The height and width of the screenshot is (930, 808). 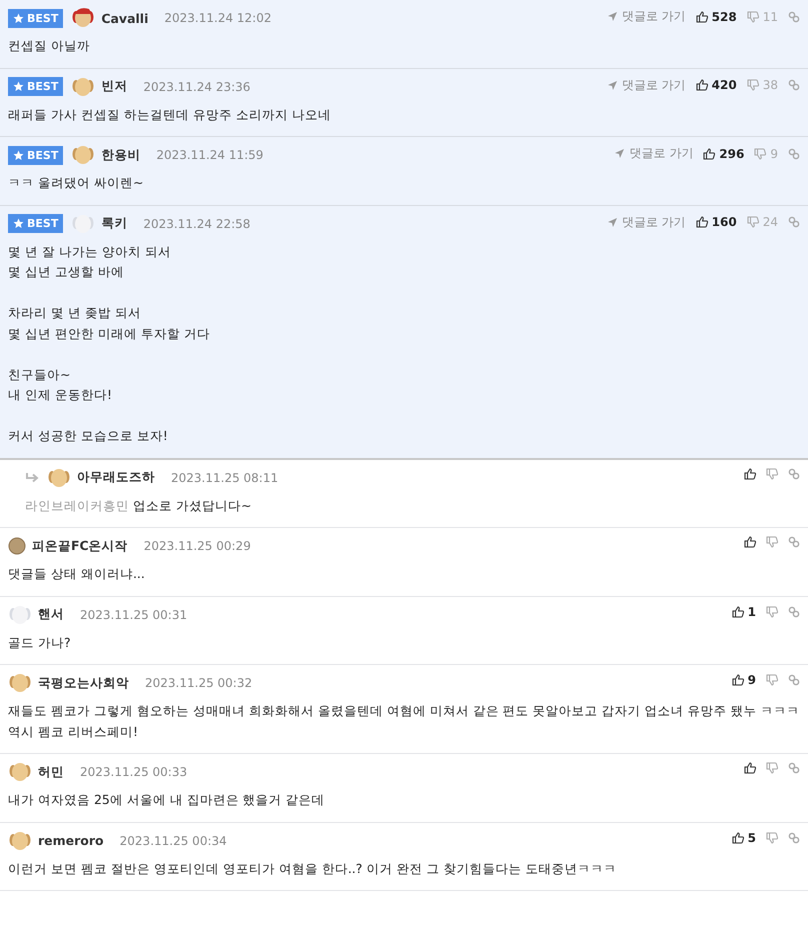 I want to click on comment-text: 래퍼들 가사 컨셉질 하는걸텐데 유망주 소리까지 나오네, so click(x=169, y=114).